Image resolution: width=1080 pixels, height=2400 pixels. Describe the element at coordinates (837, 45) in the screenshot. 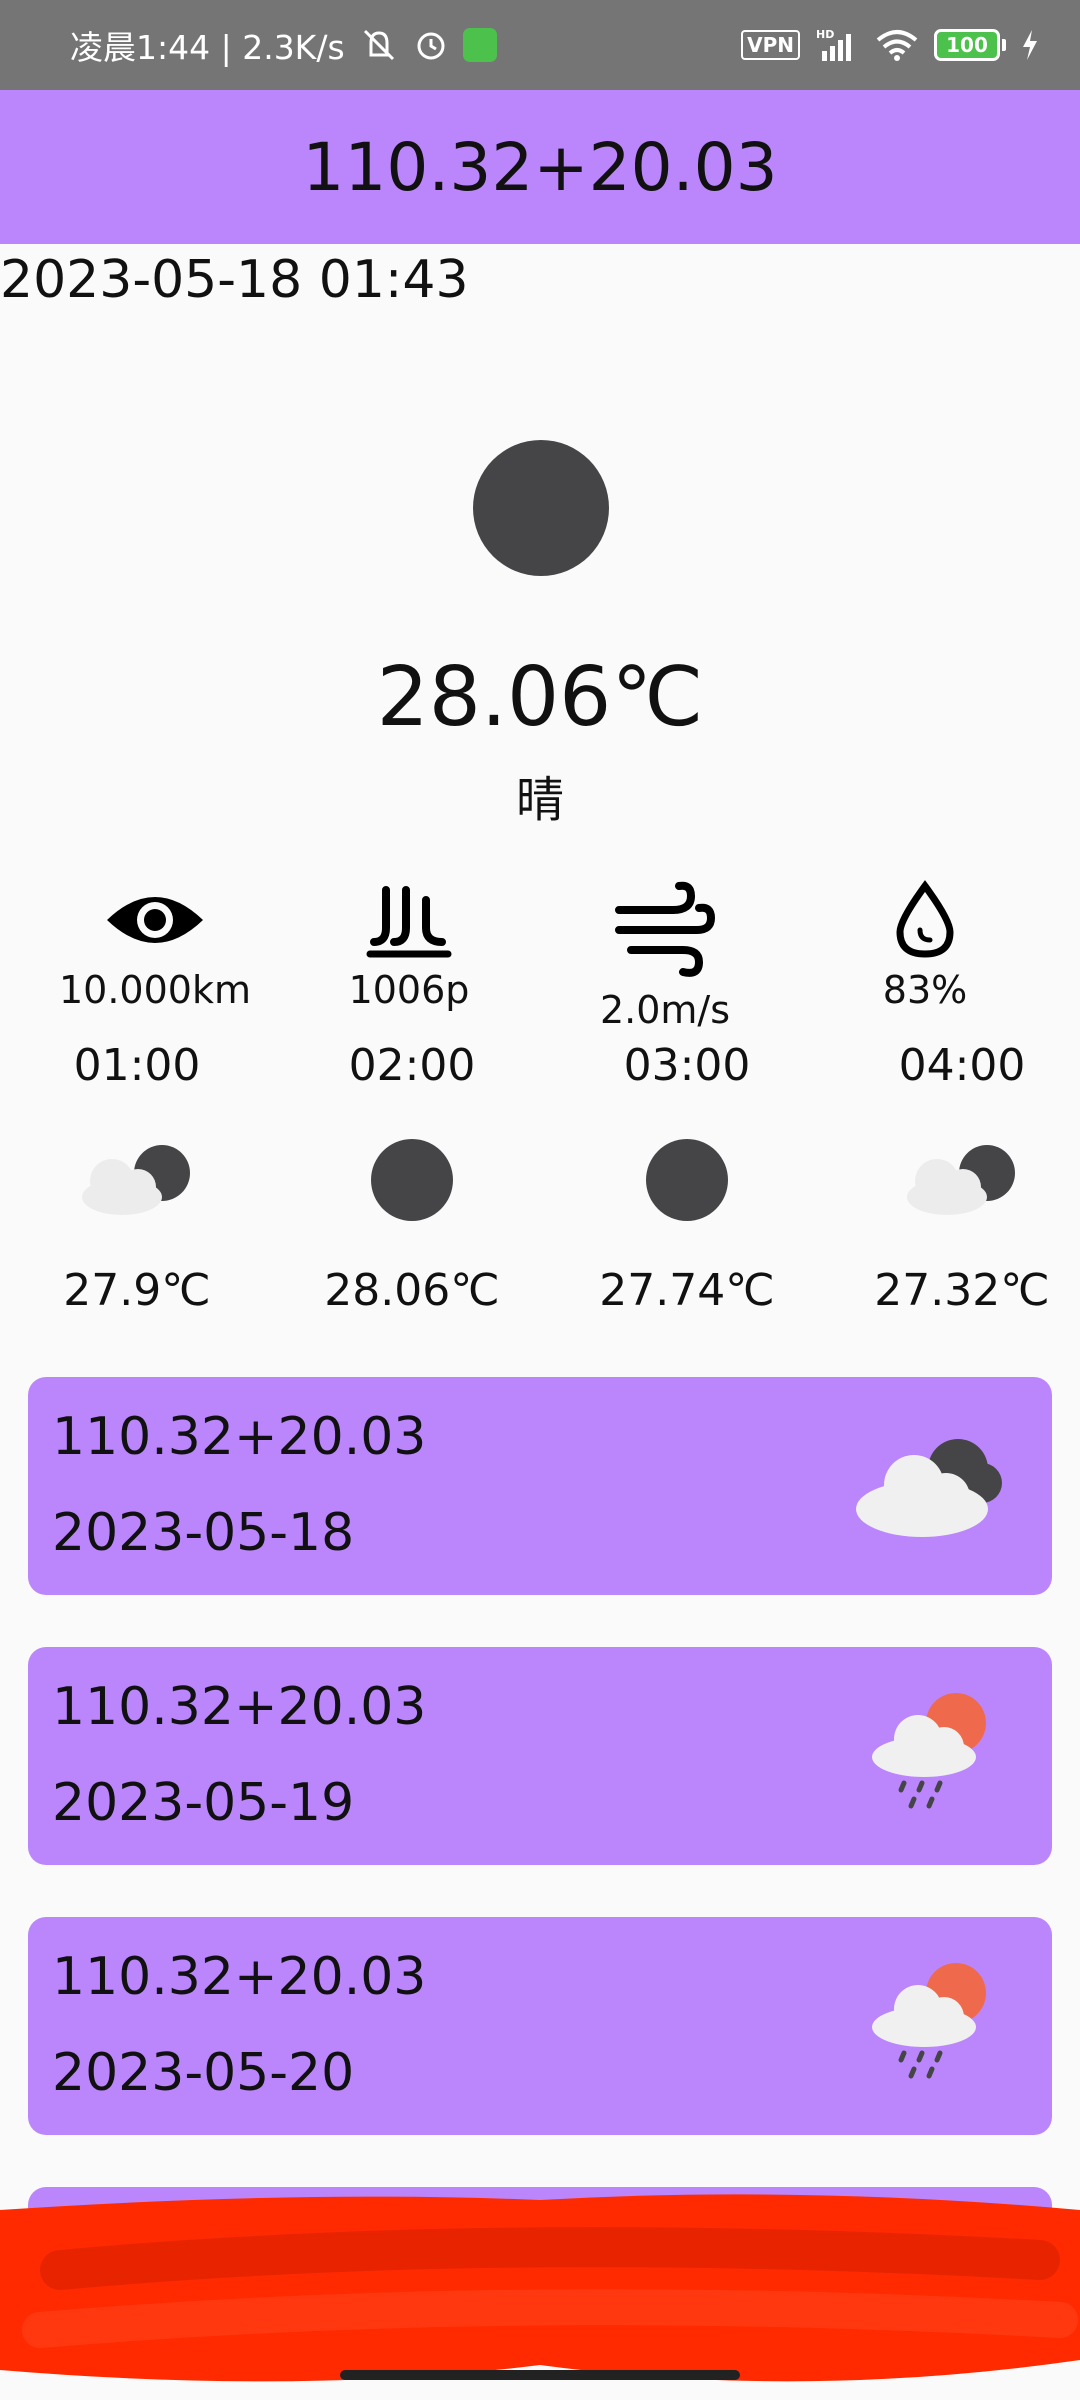

I see `signal-icon: HD` at that location.